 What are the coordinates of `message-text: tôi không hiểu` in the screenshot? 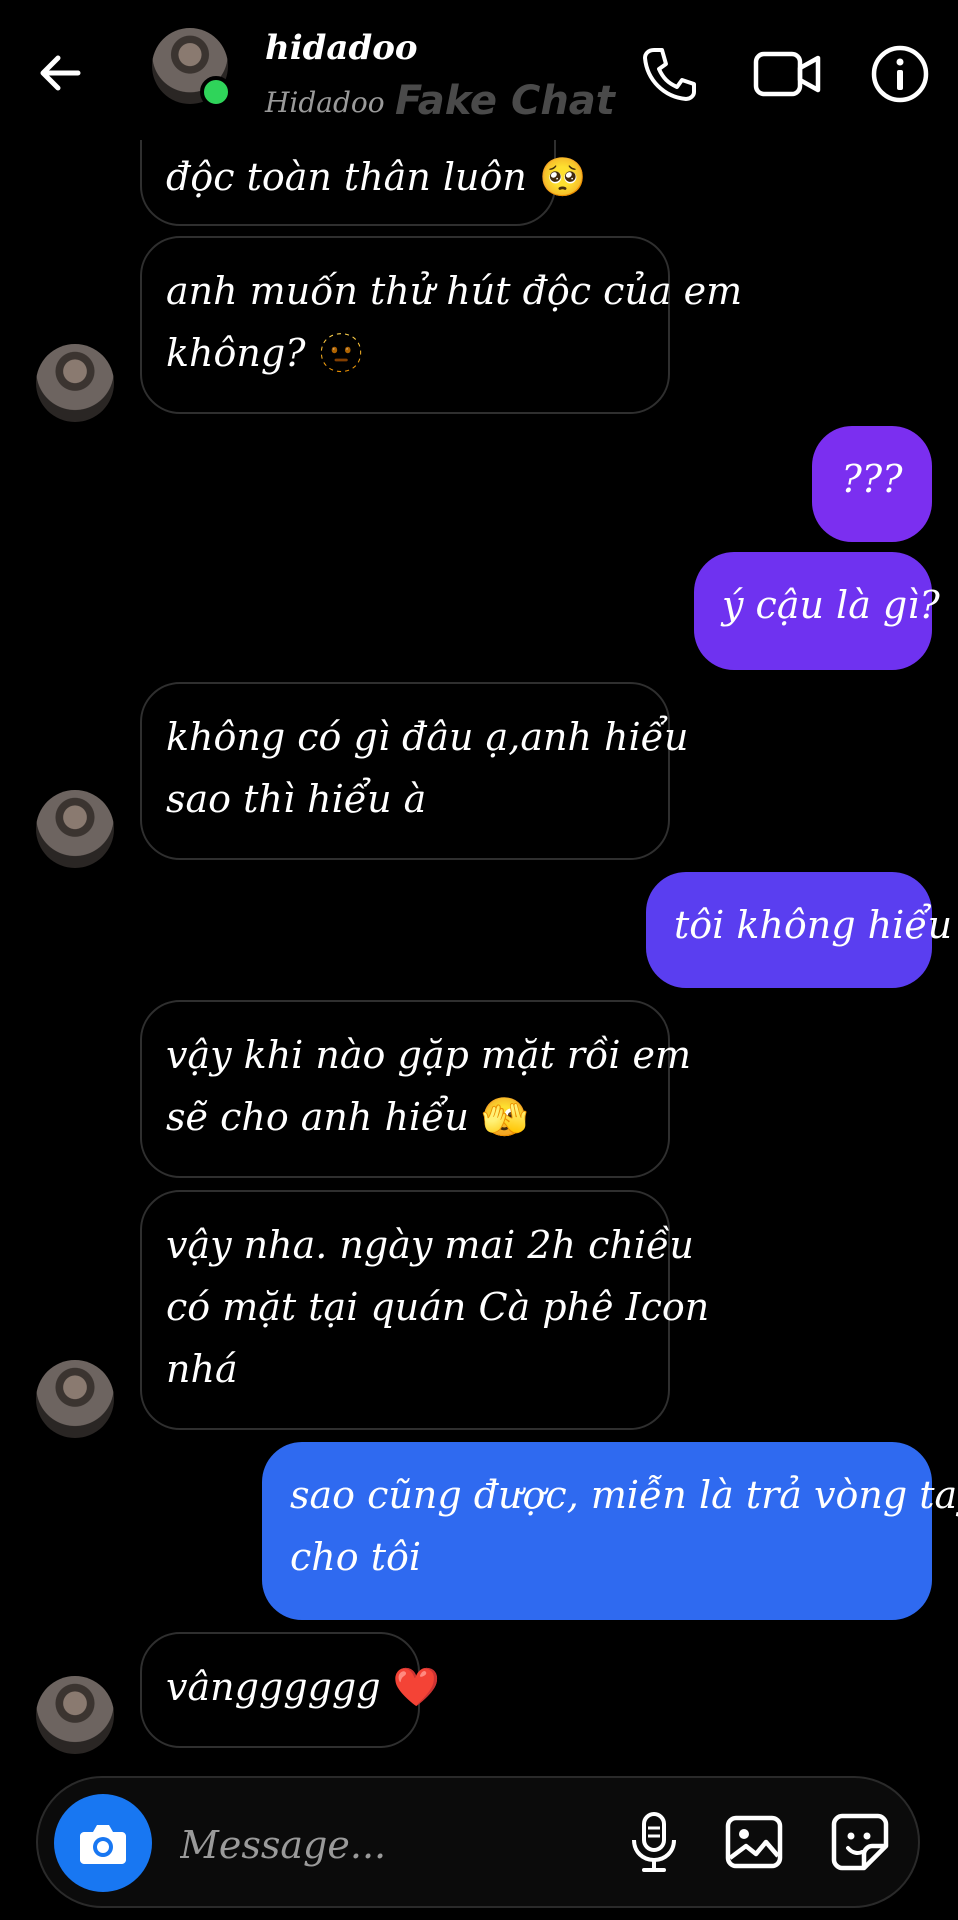 It's located at (813, 925).